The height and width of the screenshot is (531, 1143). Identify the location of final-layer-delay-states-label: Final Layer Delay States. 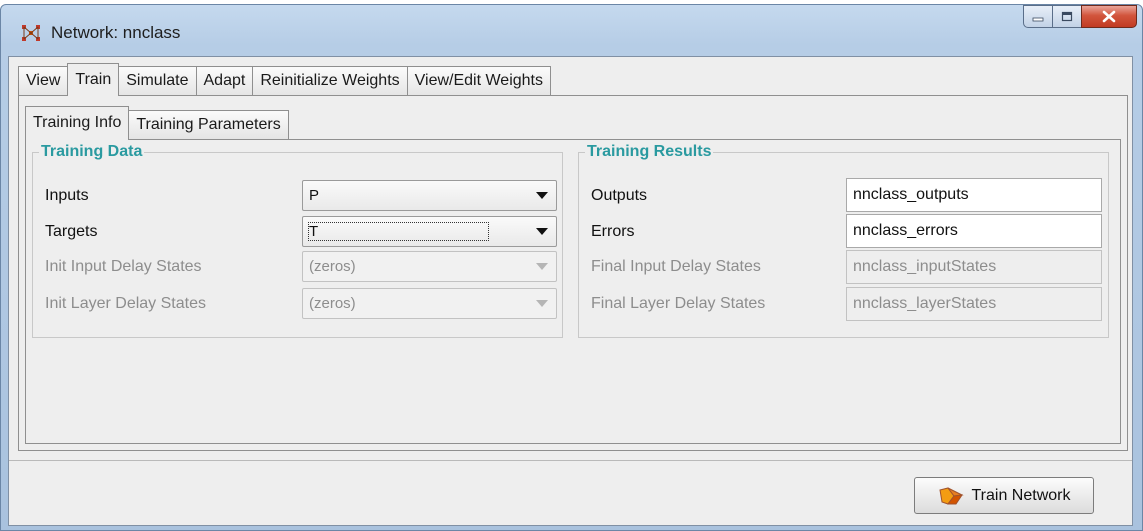
(678, 303).